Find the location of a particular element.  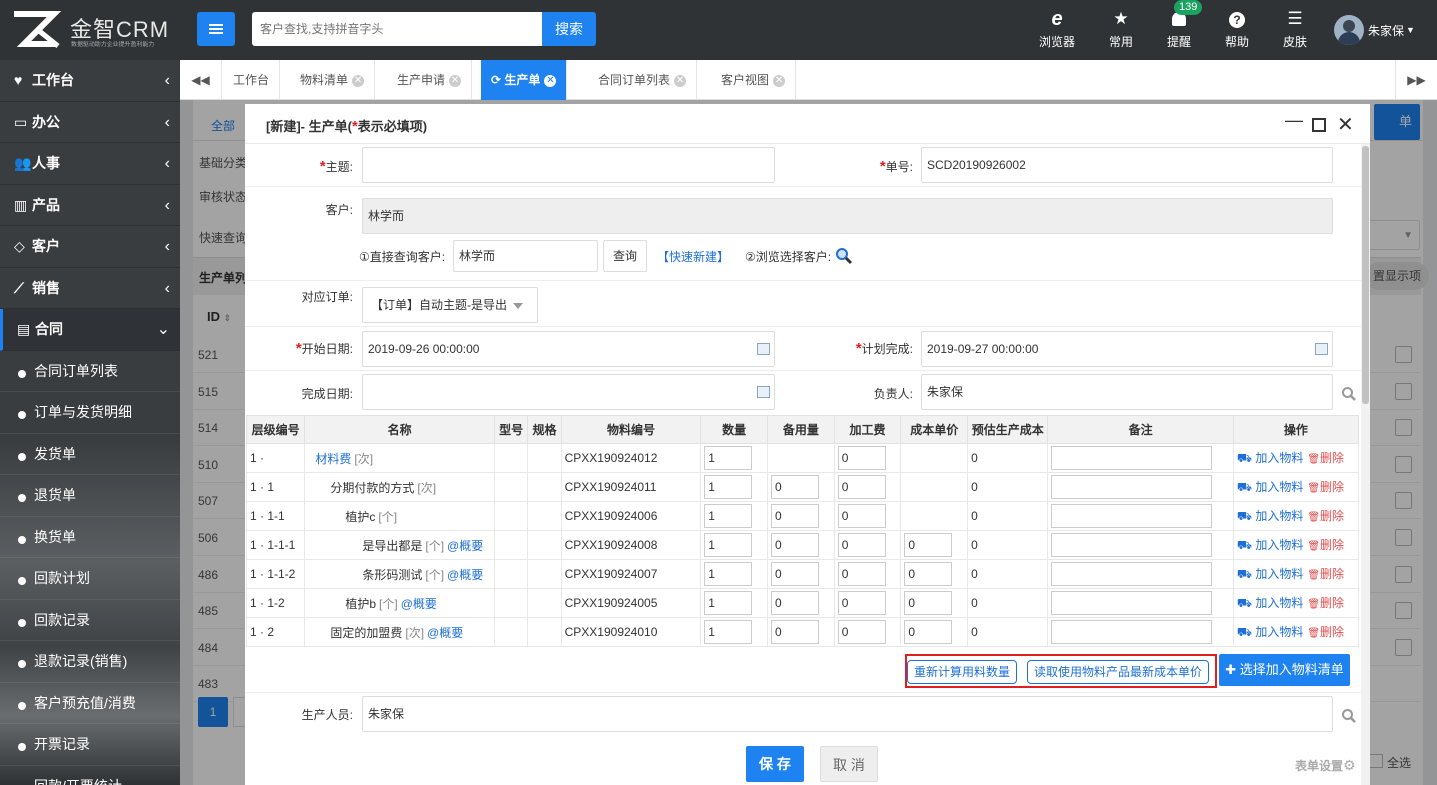

sidebar-subitem: 回款/开票统计 is located at coordinates (90, 775).